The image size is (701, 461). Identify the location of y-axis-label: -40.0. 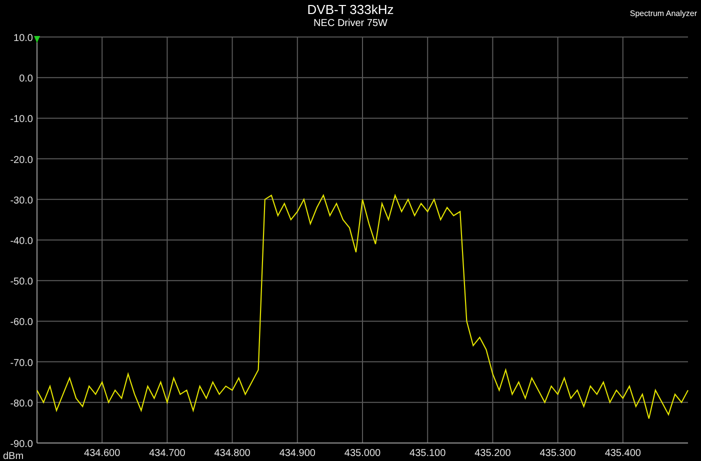
(21, 241).